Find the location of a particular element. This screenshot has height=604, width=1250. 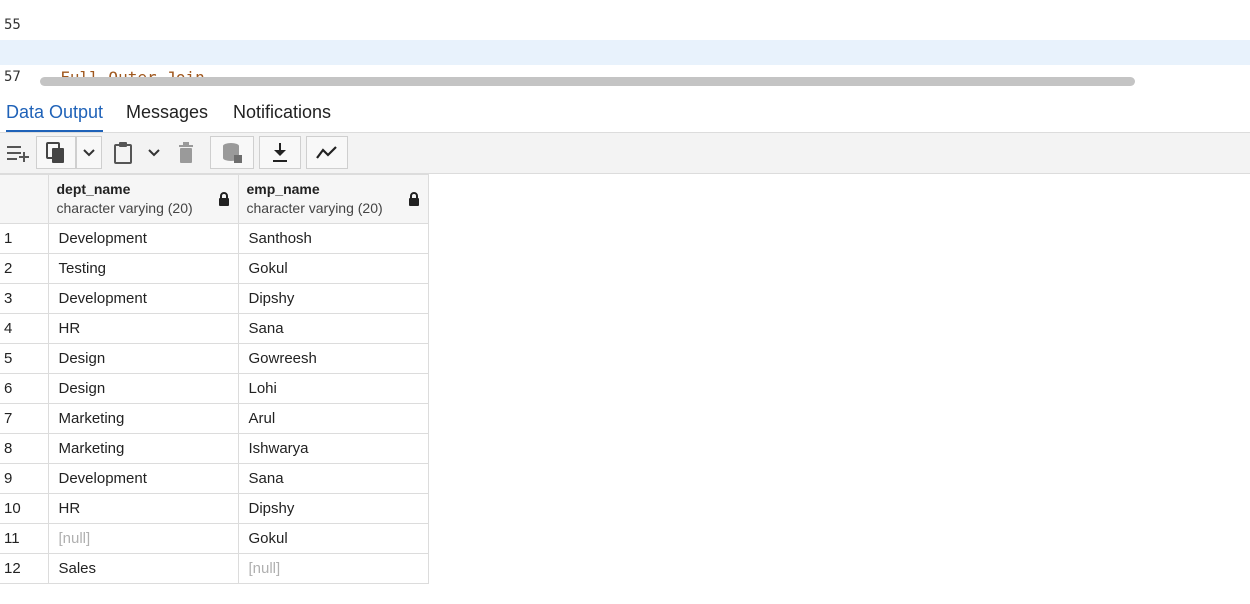

row-number: 9 is located at coordinates (24, 478).